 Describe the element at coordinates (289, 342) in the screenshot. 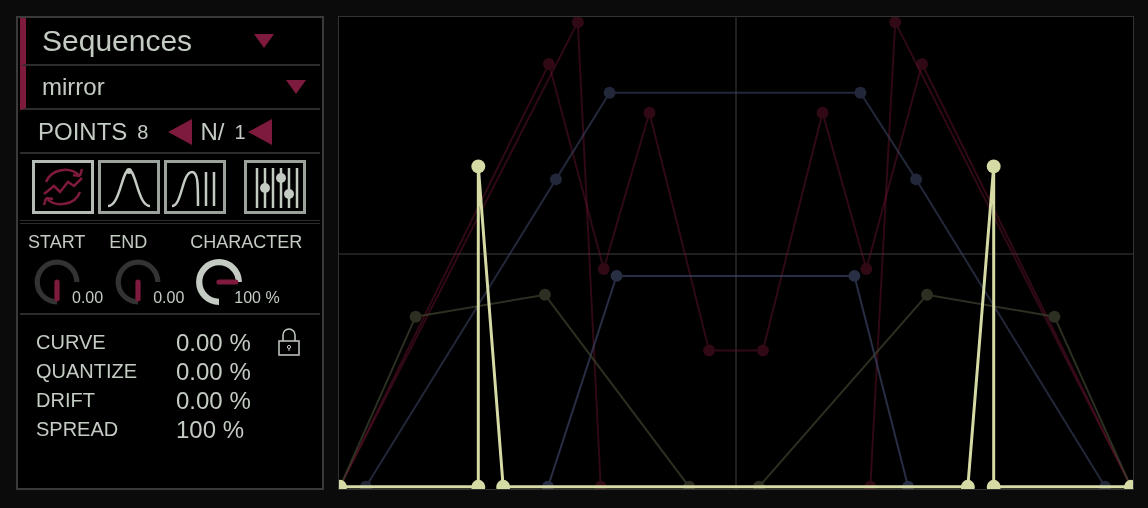

I see `lock-icon` at that location.